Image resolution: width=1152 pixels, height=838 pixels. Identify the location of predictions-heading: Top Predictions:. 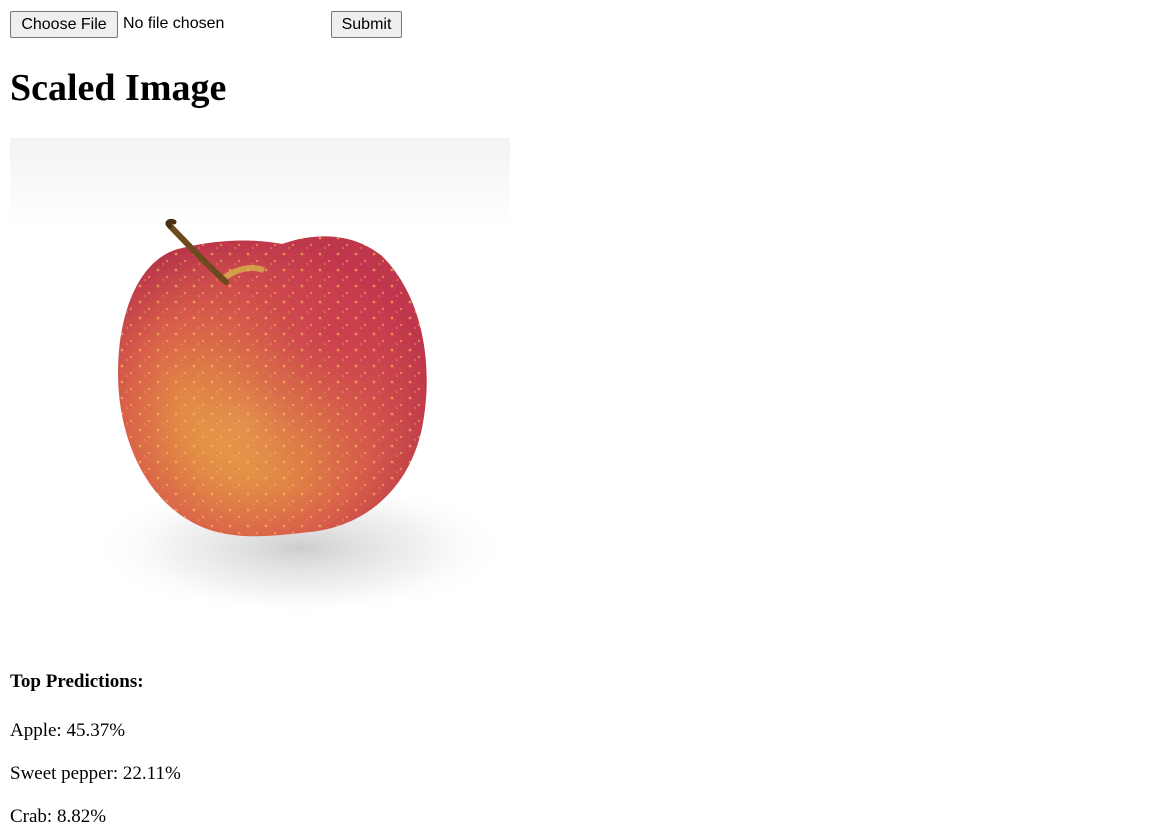
(77, 681).